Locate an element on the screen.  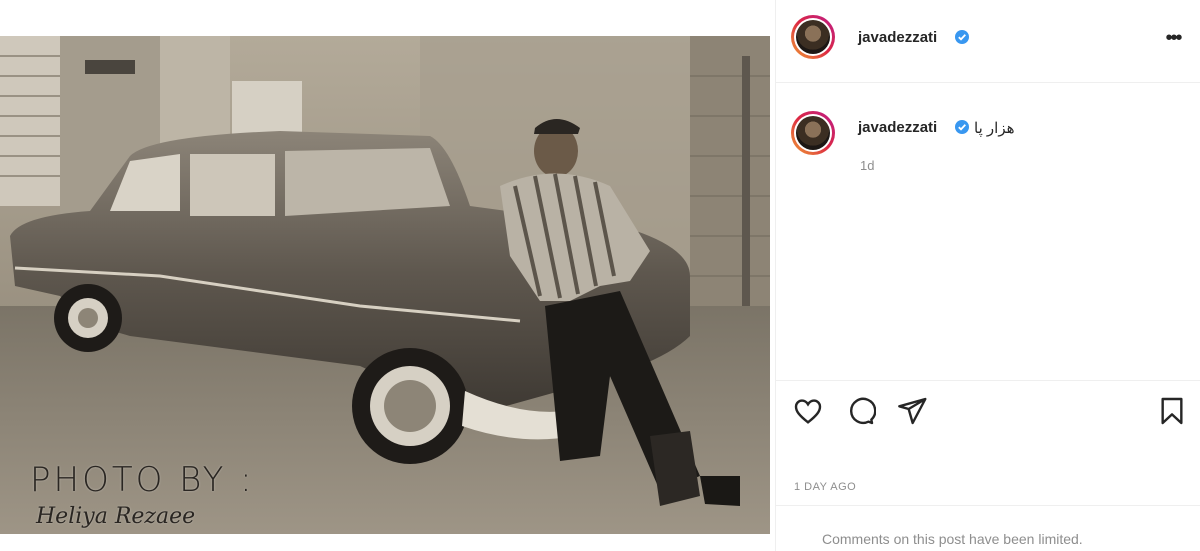
avatar is located at coordinates (813, 37).